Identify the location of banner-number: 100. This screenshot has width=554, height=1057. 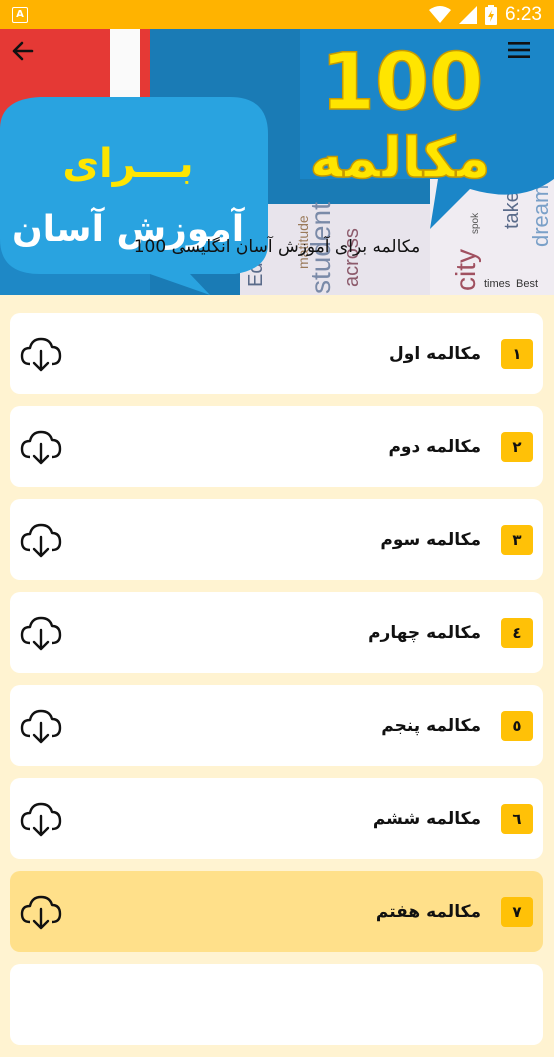
(402, 83).